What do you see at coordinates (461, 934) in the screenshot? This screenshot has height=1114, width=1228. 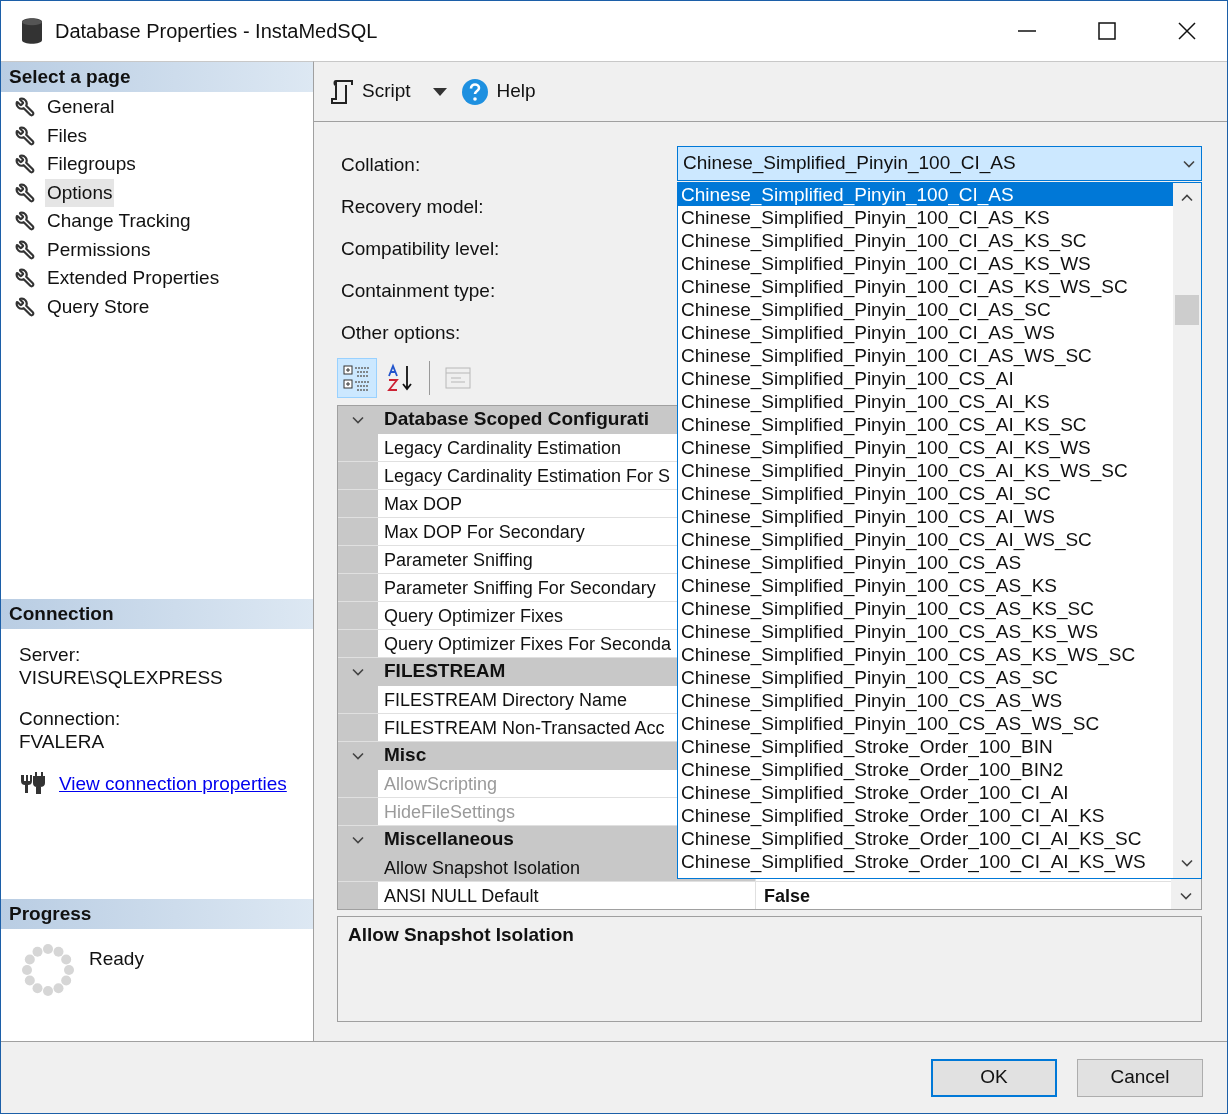 I see `description-title: Allow Snapshot Isolation` at bounding box center [461, 934].